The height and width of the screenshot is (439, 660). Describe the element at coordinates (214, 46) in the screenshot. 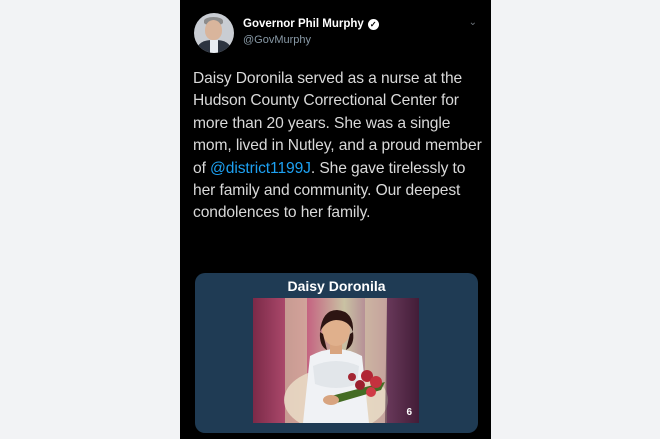

I see `avatar-shirt` at that location.